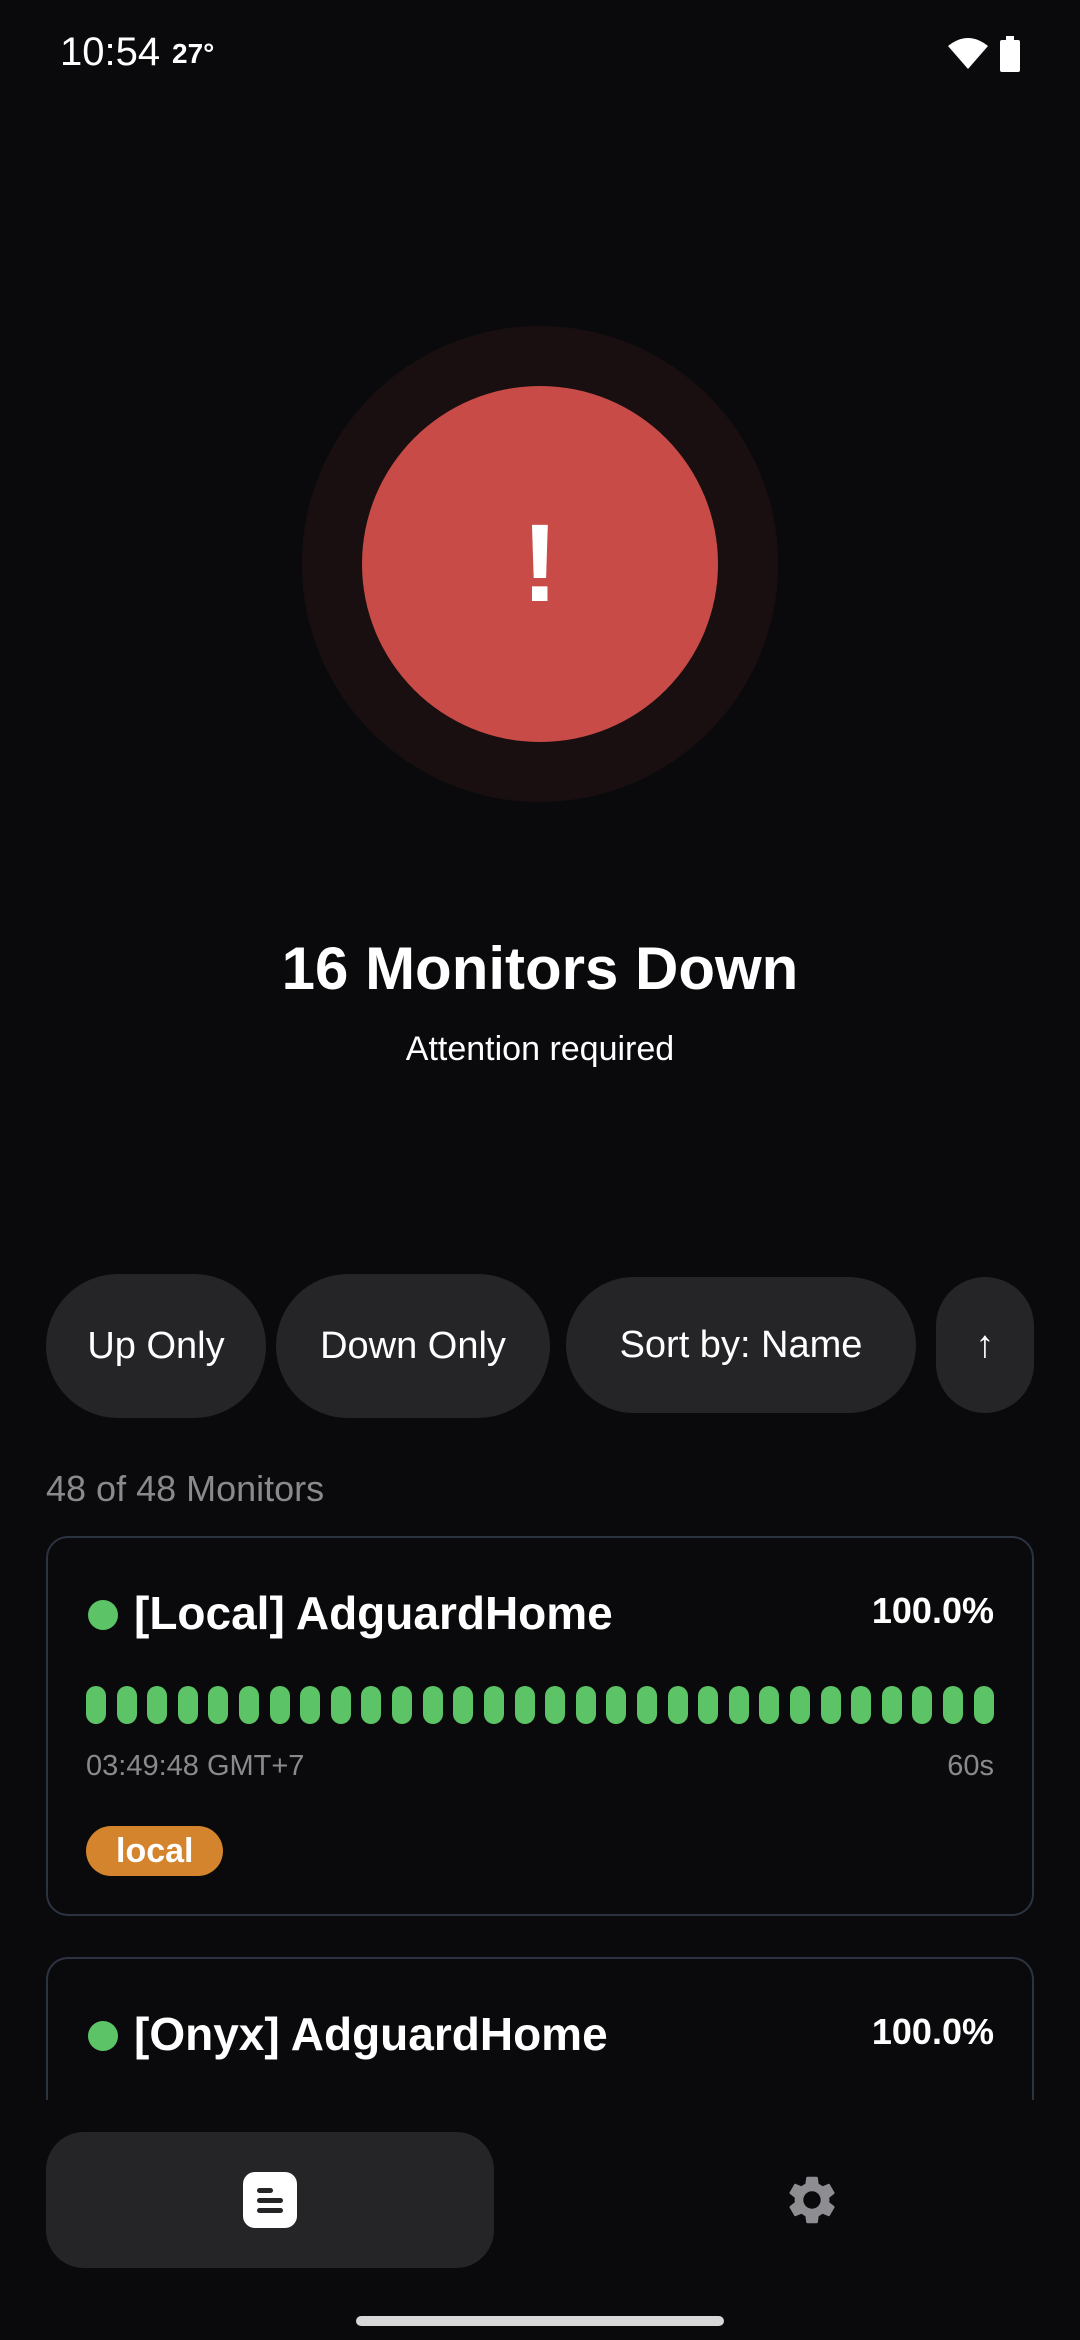  I want to click on status-time: 10:54, so click(110, 52).